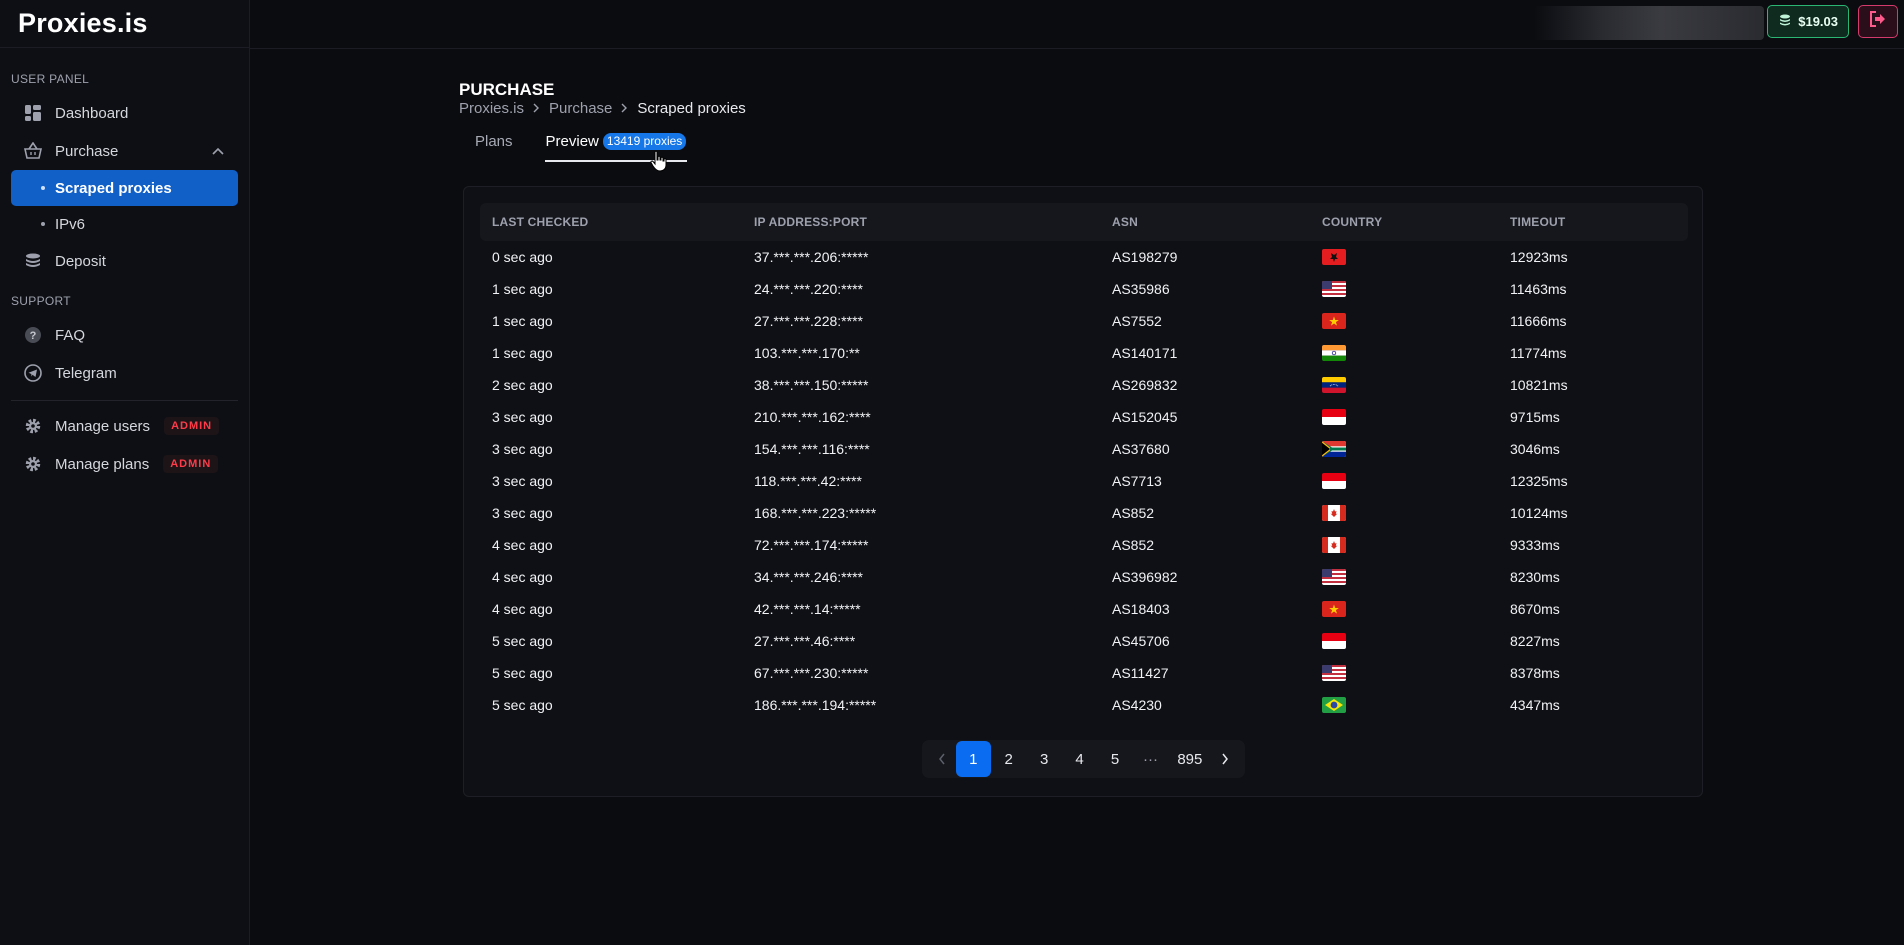  What do you see at coordinates (1140, 673) in the screenshot?
I see `cell-asn: AS11427` at bounding box center [1140, 673].